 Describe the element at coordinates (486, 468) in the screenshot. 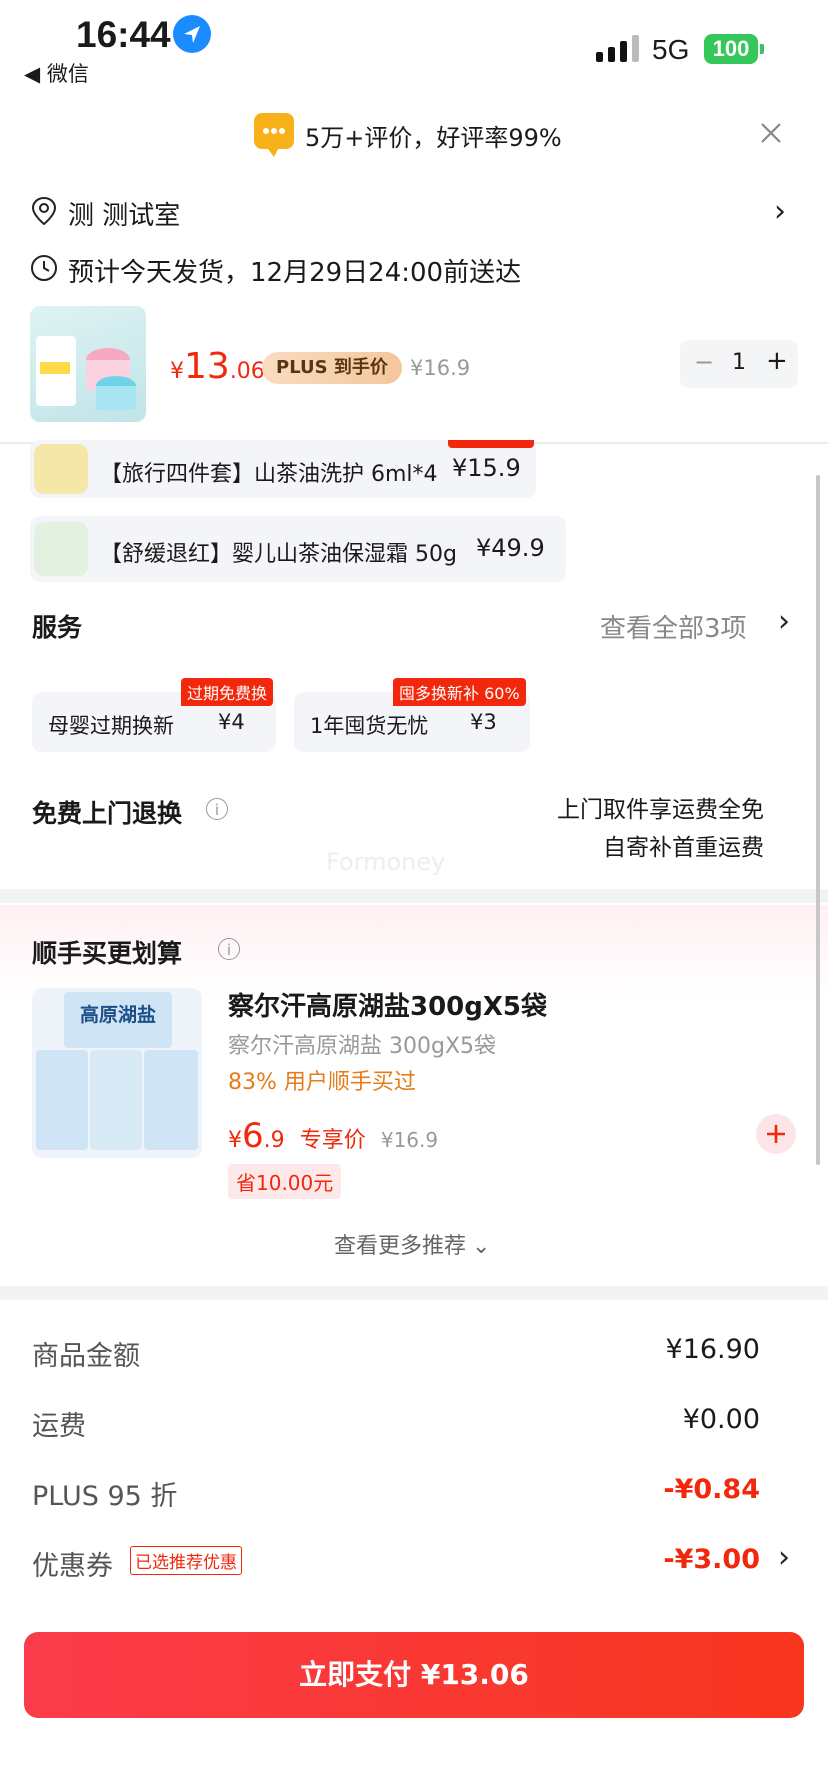

I see `gift-price: ¥15.9` at that location.